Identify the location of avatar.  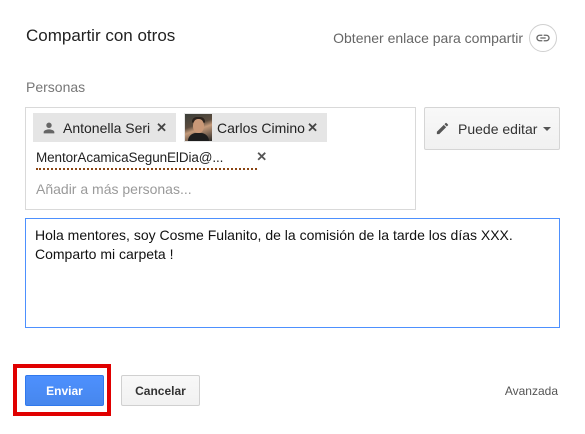
(198, 127).